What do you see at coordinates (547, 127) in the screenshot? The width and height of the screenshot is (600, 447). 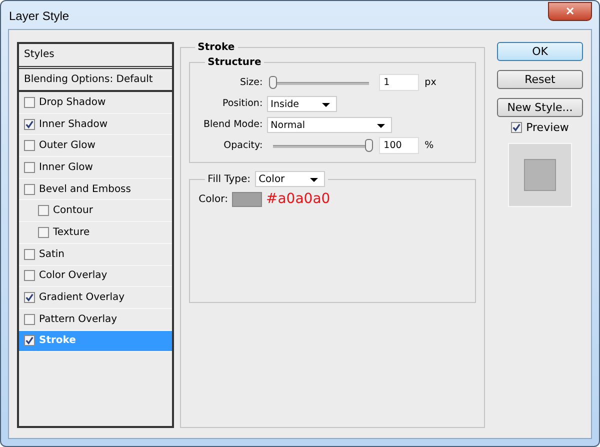 I see `preview-label: Preview` at bounding box center [547, 127].